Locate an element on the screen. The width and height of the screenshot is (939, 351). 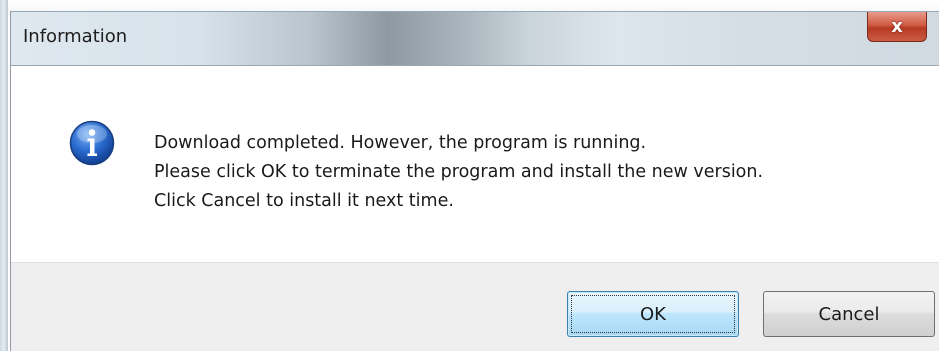
cancel-button: Cancel is located at coordinates (849, 314).